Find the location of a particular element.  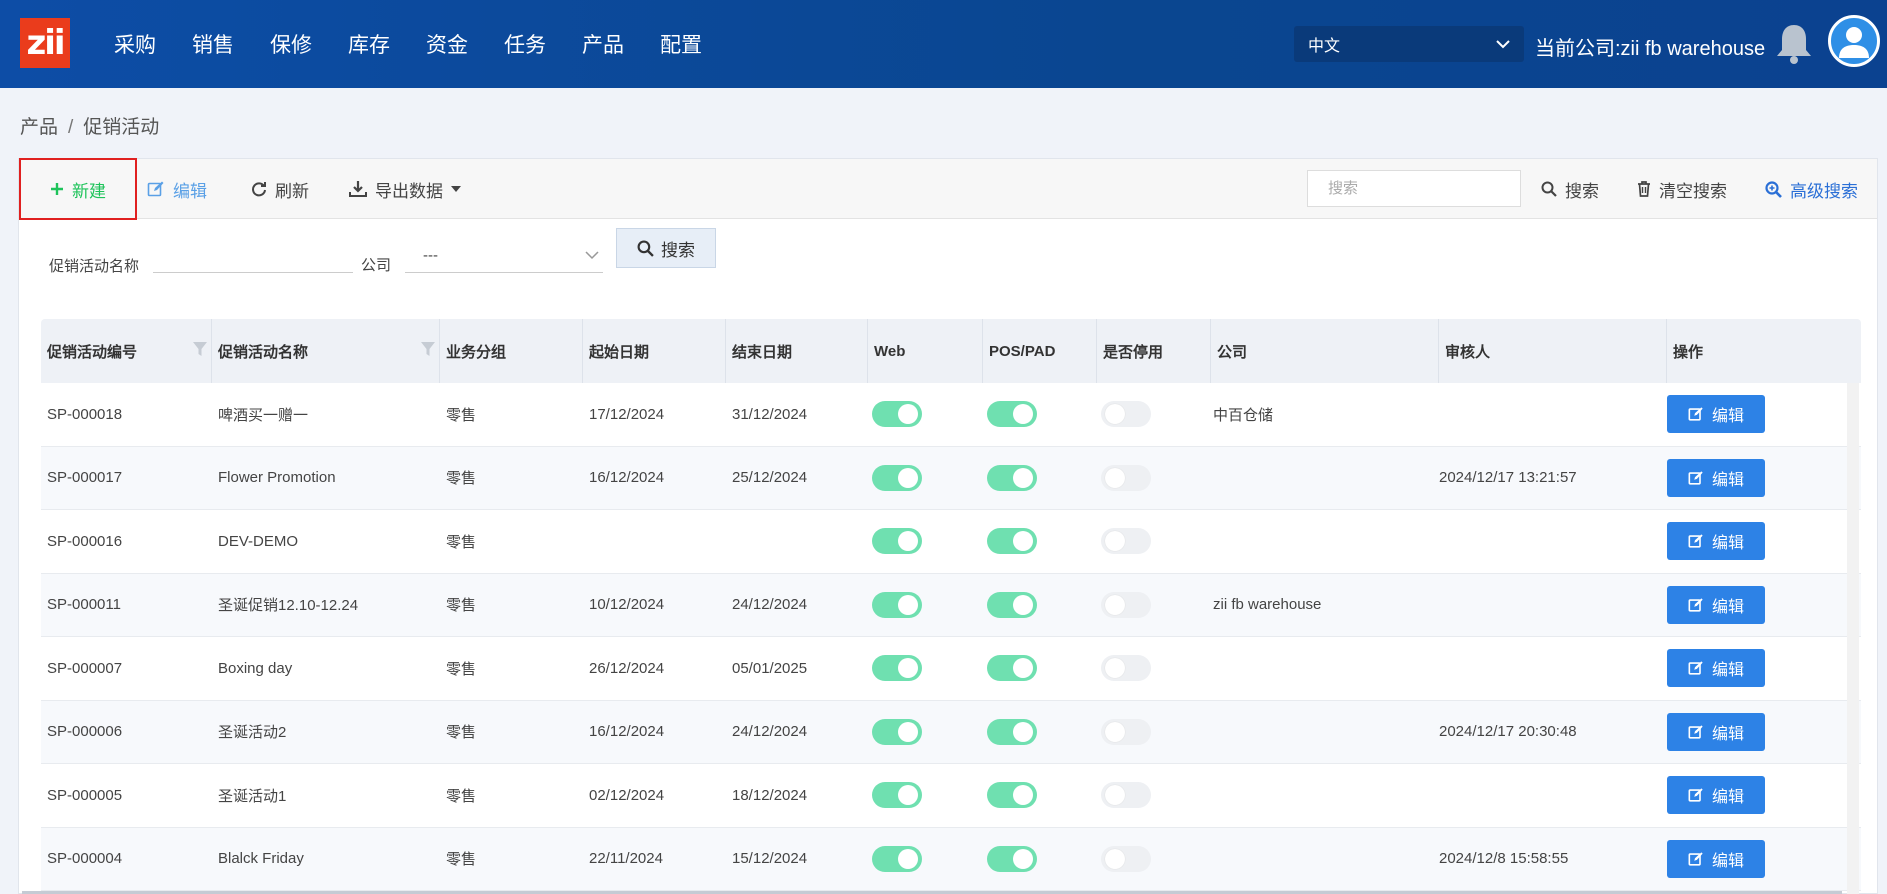

nav-item-inventory: 库存 is located at coordinates (369, 44).